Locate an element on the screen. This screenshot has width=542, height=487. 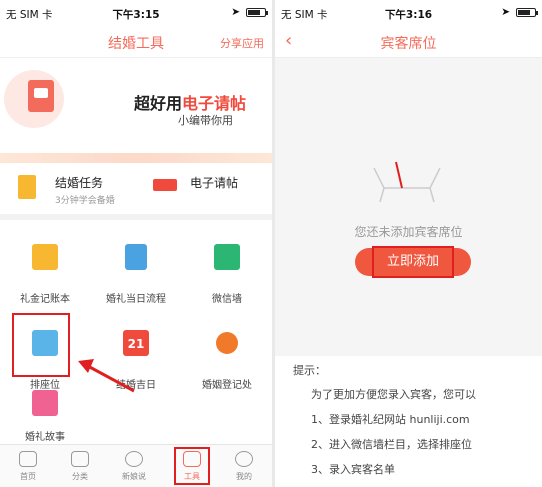
tab-home: 首页 is located at coordinates (28, 466).